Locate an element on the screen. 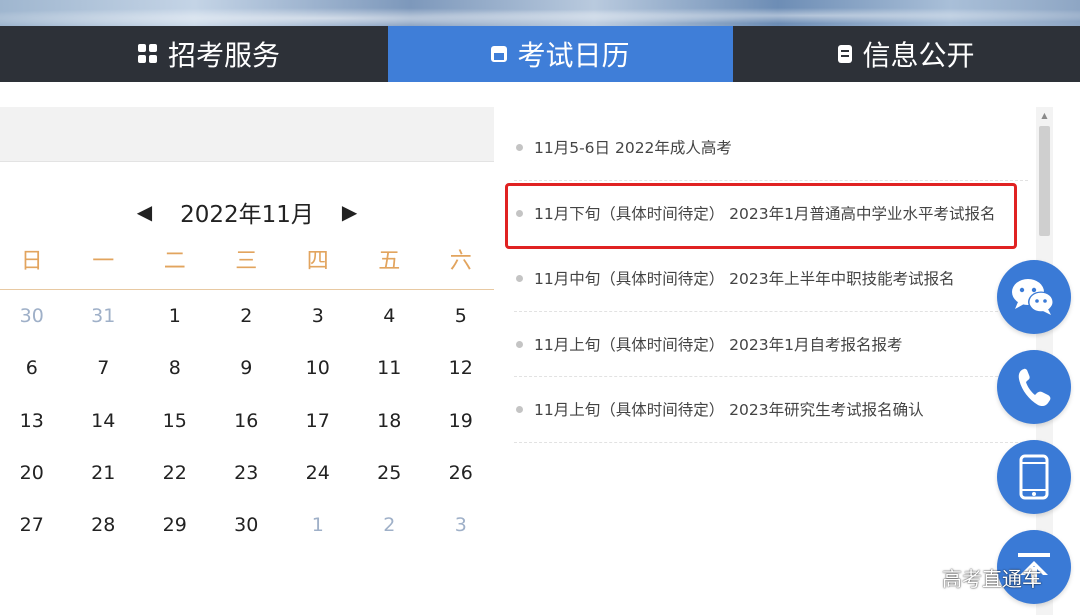  calendar-day: 5 is located at coordinates (461, 316).